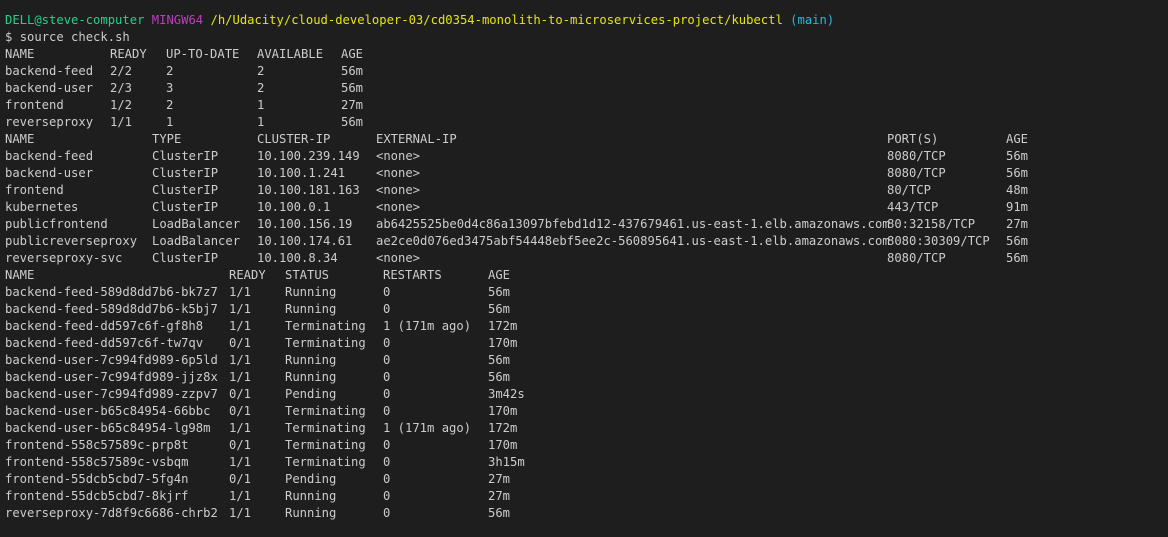  I want to click on services-header-cell: AGE, so click(1017, 139).